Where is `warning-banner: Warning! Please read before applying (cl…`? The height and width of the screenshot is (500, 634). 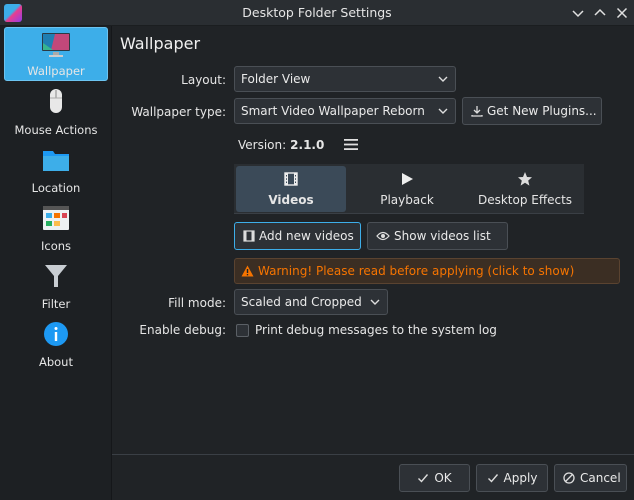
warning-banner: Warning! Please read before applying (cl… is located at coordinates (427, 271).